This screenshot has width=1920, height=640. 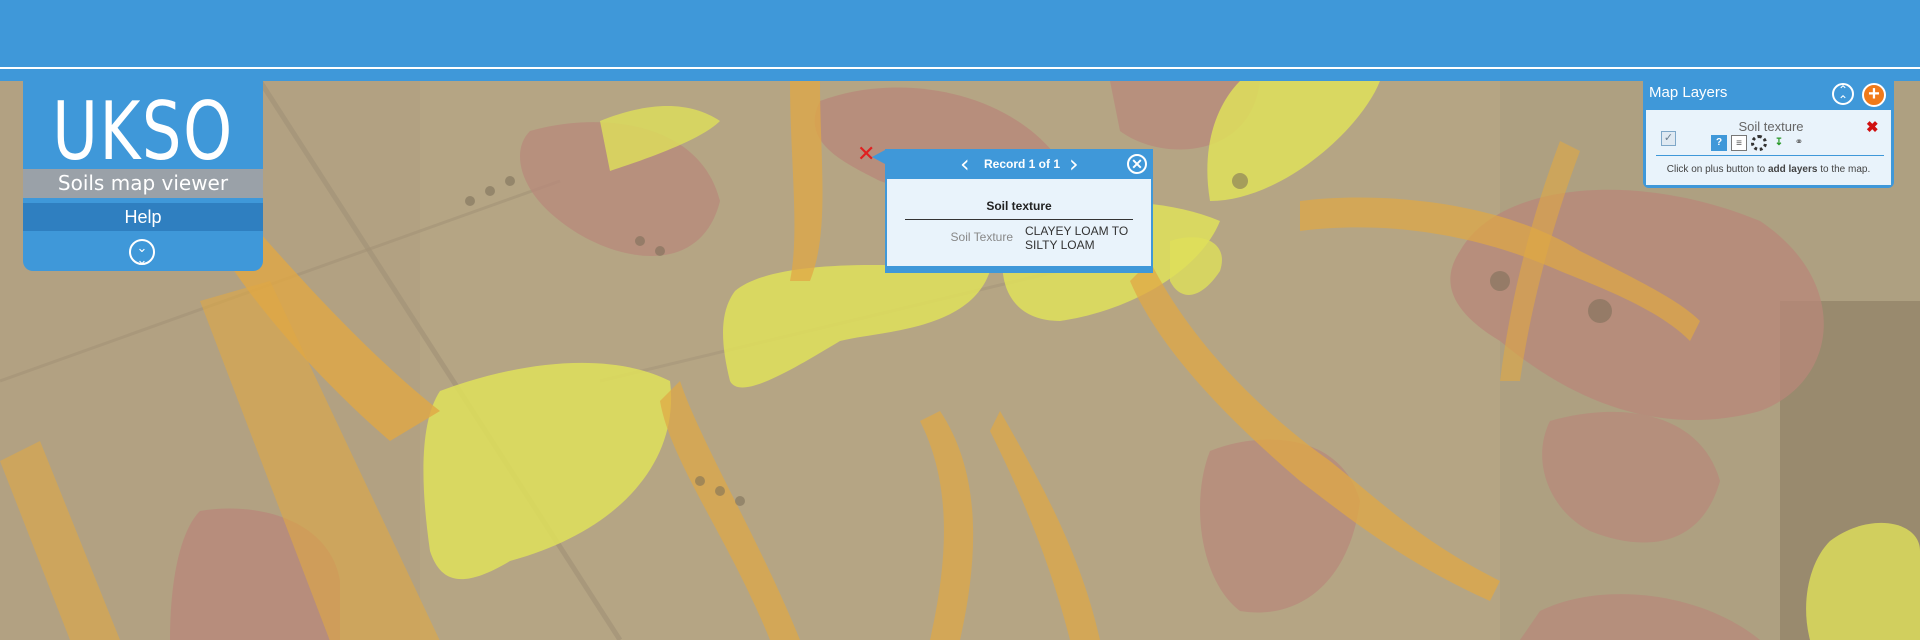 I want to click on panel-title: Map Layers, so click(x=1688, y=92).